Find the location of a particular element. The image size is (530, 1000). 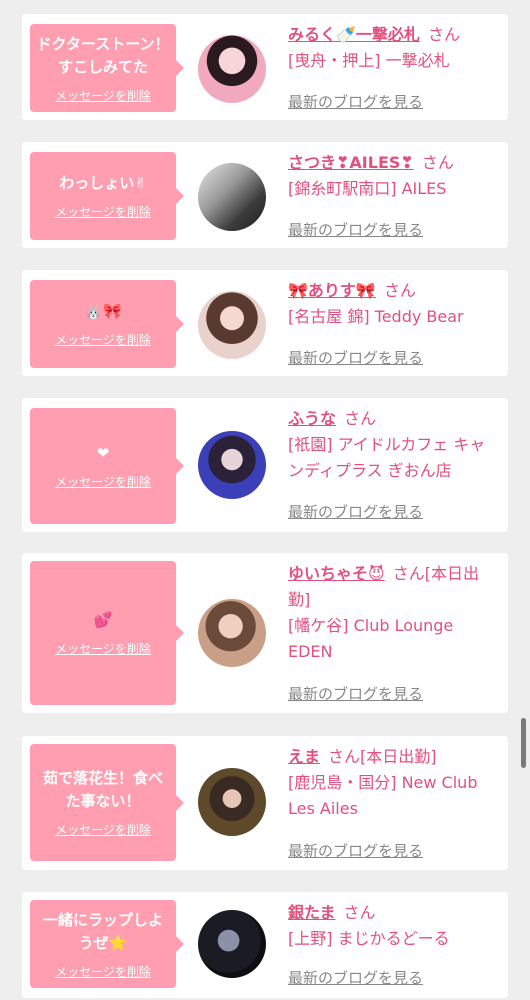

girl-name-link: えま is located at coordinates (304, 756).